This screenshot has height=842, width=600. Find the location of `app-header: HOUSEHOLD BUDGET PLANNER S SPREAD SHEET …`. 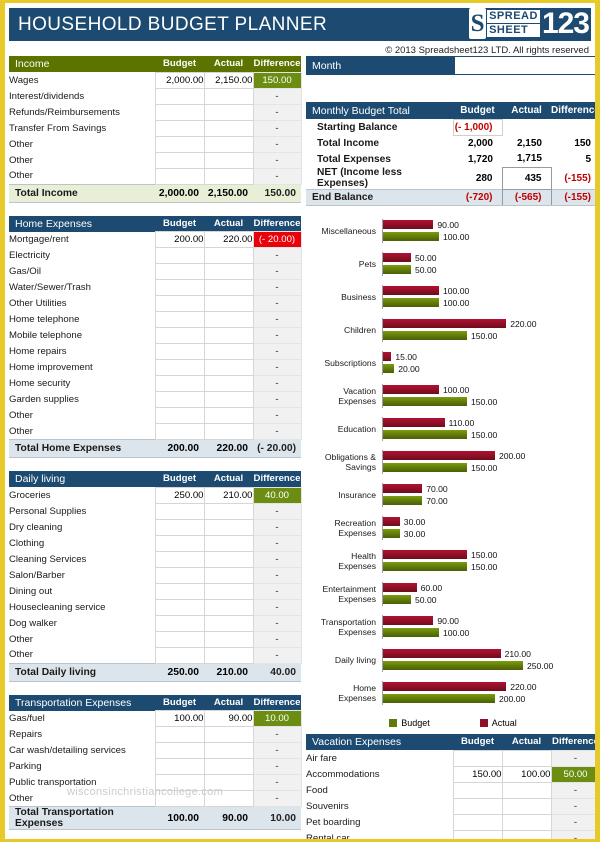

app-header: HOUSEHOLD BUDGET PLANNER S SPREAD SHEET … is located at coordinates (300, 24).